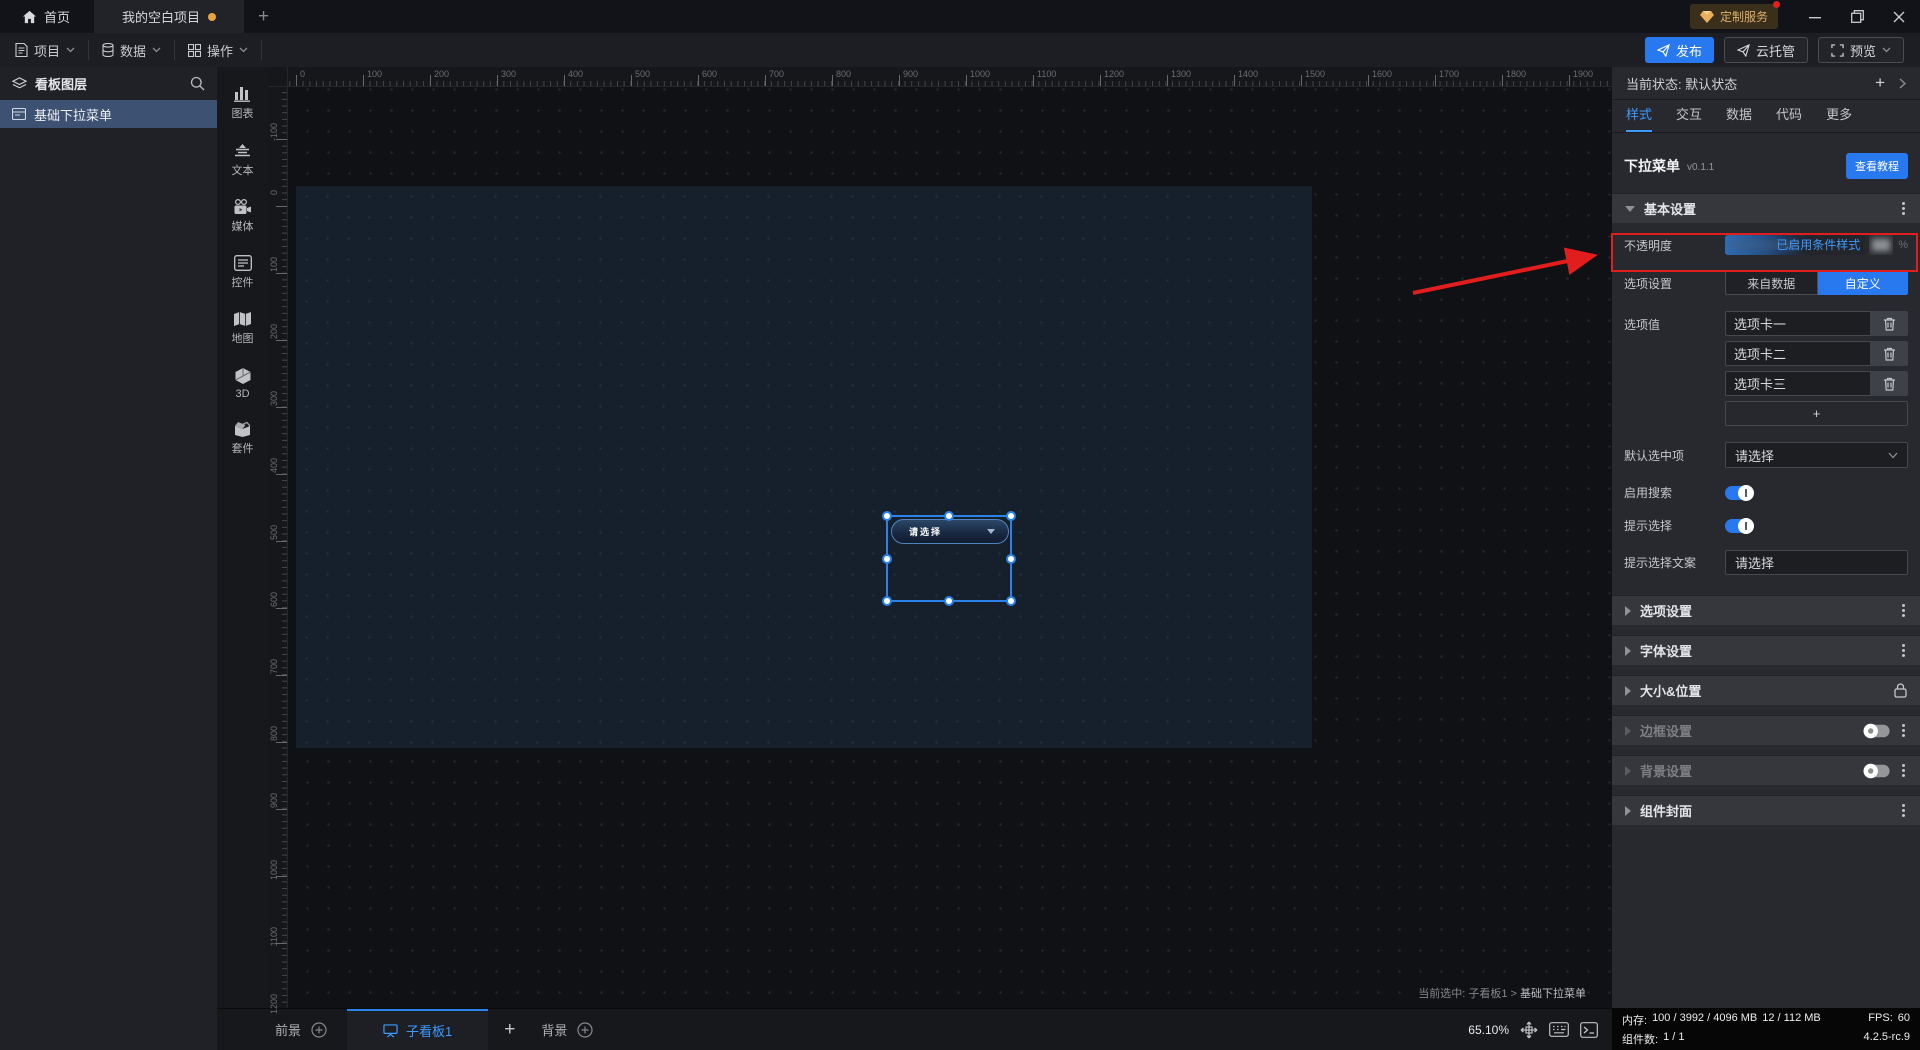  What do you see at coordinates (1642, 325) in the screenshot?
I see `option-values-label: 选项值` at bounding box center [1642, 325].